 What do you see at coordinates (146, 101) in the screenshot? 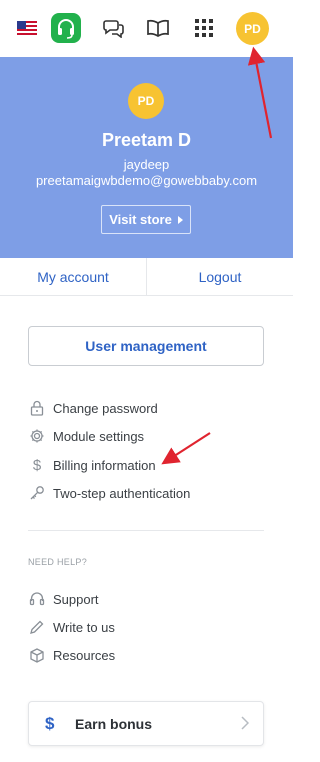
I see `avatar: PD` at bounding box center [146, 101].